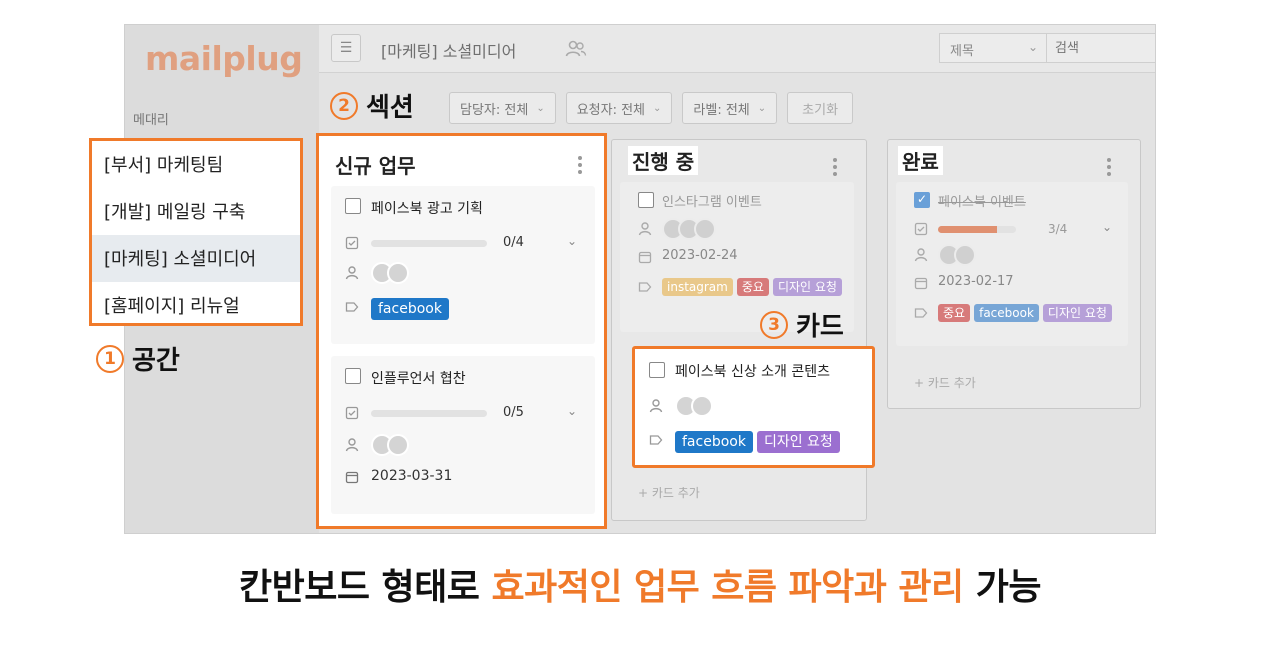  Describe the element at coordinates (697, 287) in the screenshot. I see `tag: instagram` at that location.